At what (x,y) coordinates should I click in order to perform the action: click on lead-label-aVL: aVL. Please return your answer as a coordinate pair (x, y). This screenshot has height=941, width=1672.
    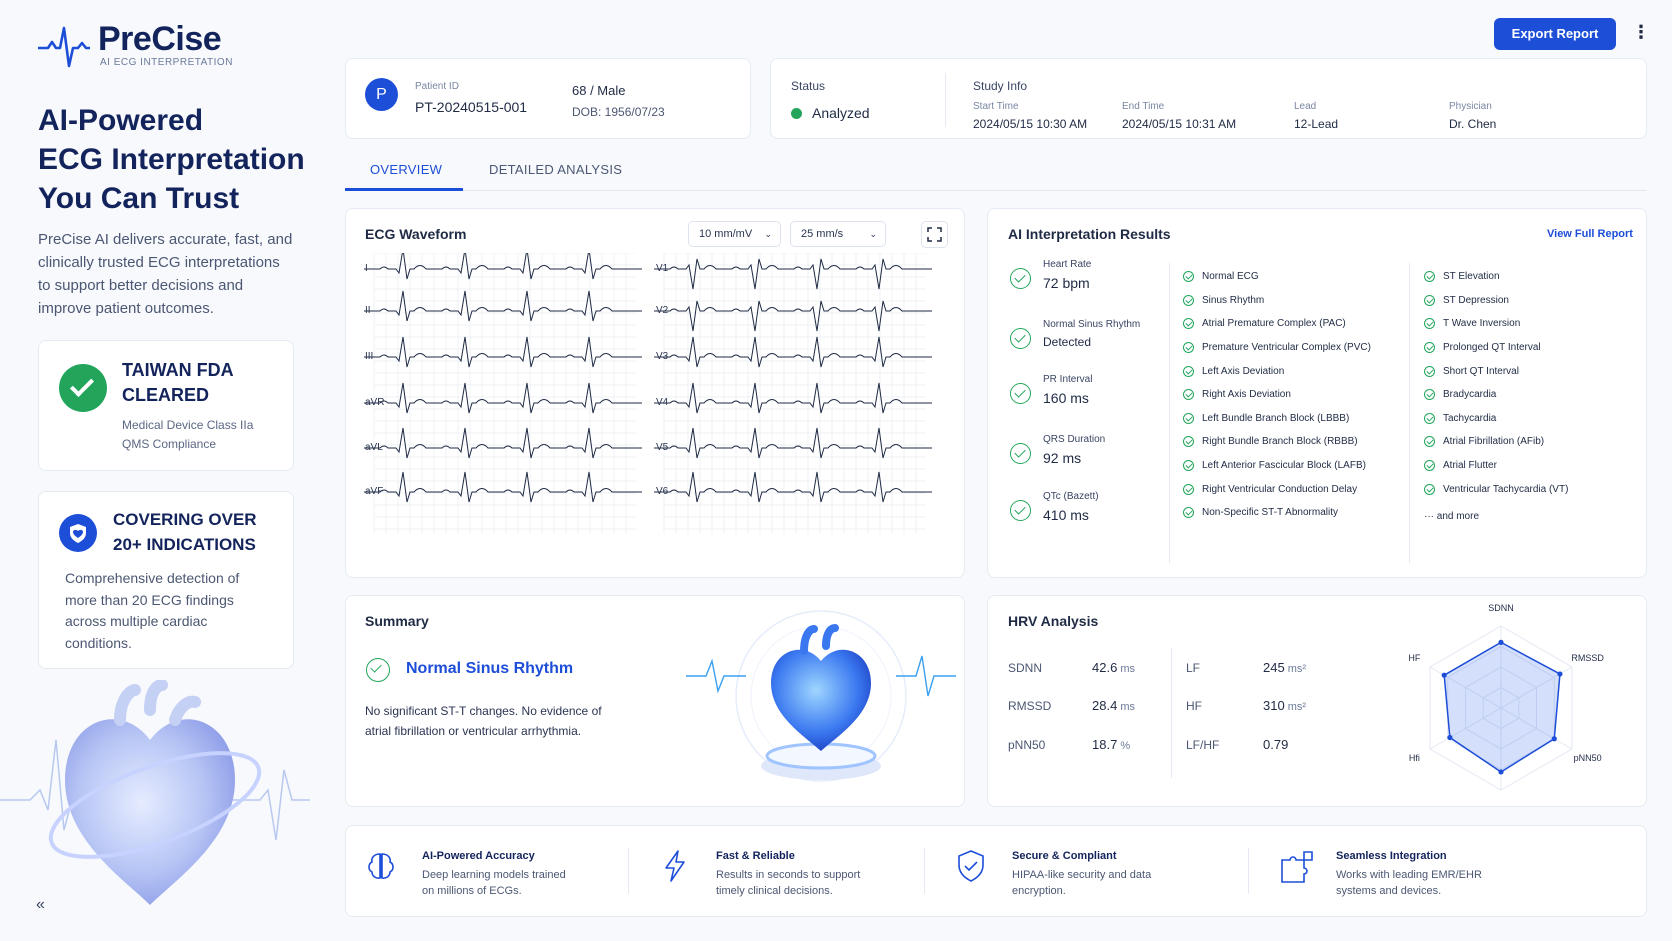
    Looking at the image, I should click on (374, 447).